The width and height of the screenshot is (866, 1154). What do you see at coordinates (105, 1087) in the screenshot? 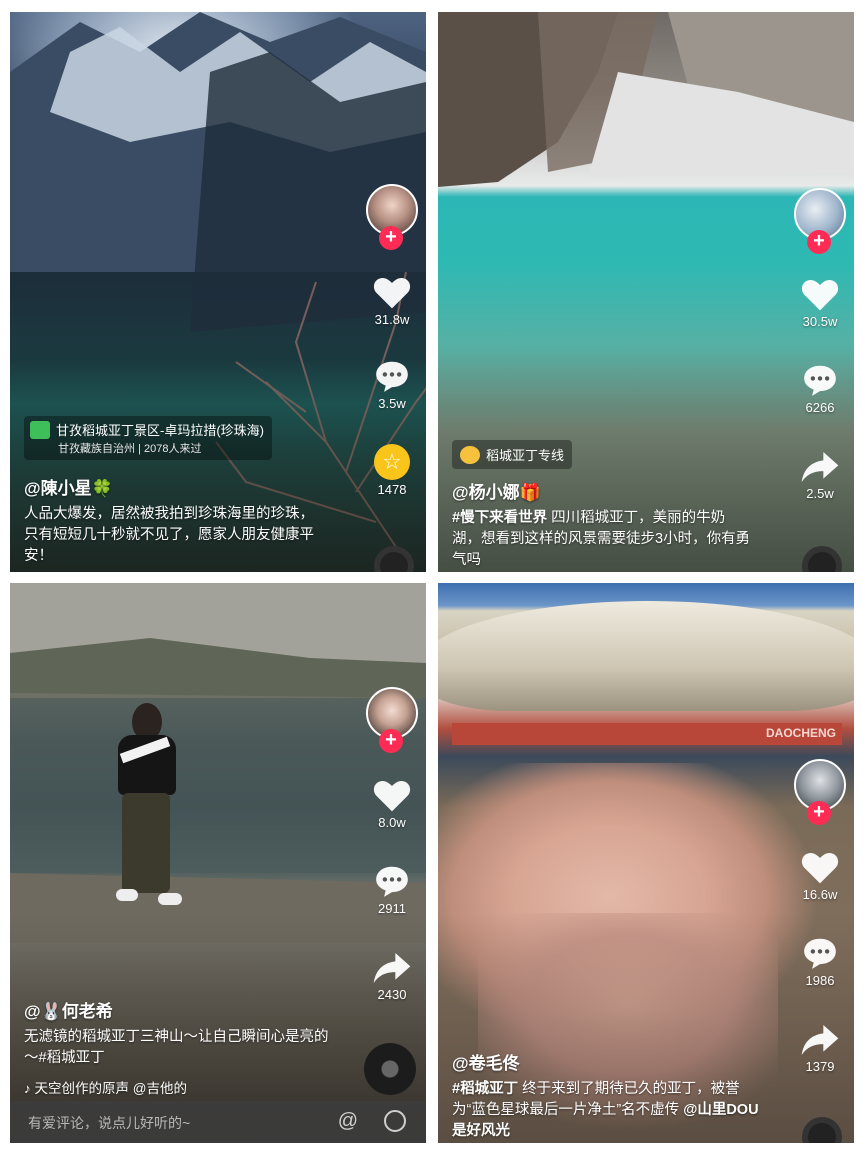
I see `music-title: ♪ 天空创作的原声 @吉他的` at bounding box center [105, 1087].